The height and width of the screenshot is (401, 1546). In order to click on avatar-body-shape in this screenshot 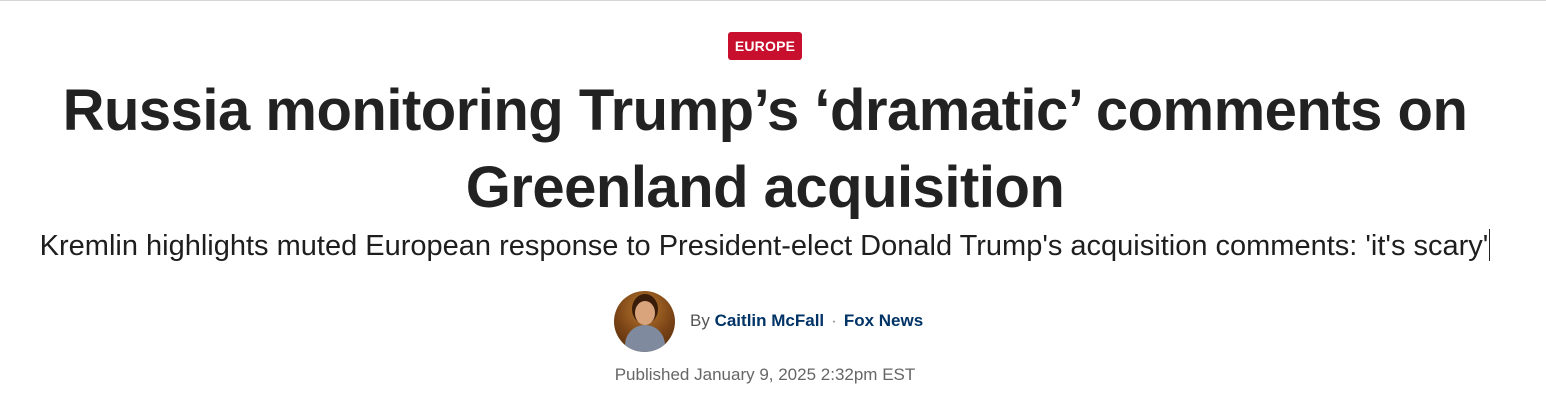, I will do `click(645, 338)`.